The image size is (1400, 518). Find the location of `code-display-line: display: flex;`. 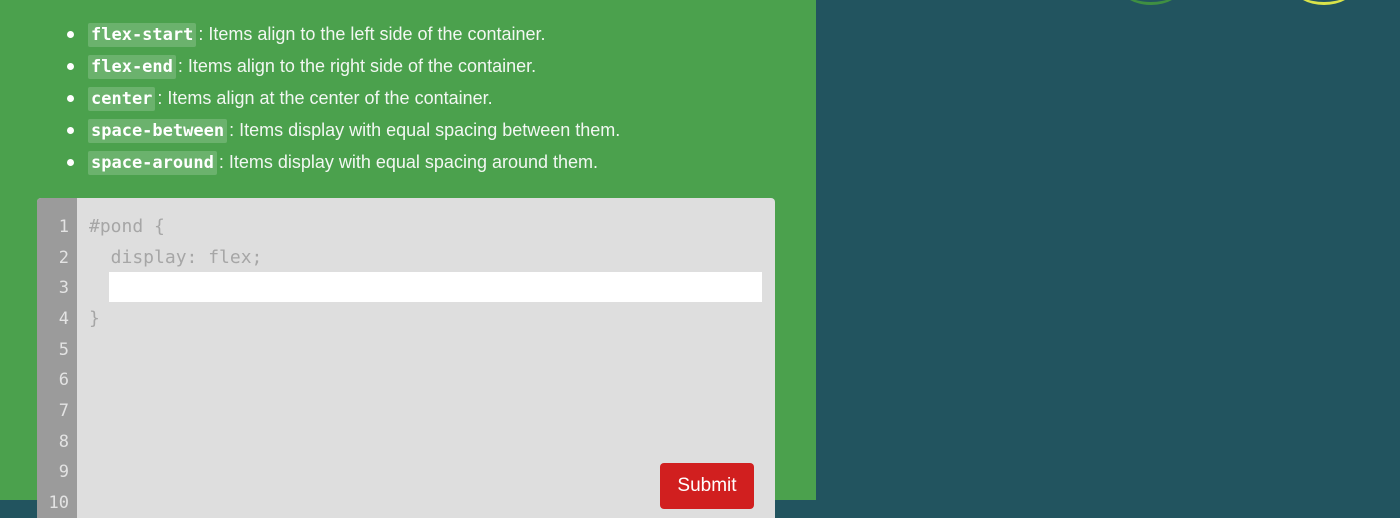

code-display-line: display: flex; is located at coordinates (176, 257).